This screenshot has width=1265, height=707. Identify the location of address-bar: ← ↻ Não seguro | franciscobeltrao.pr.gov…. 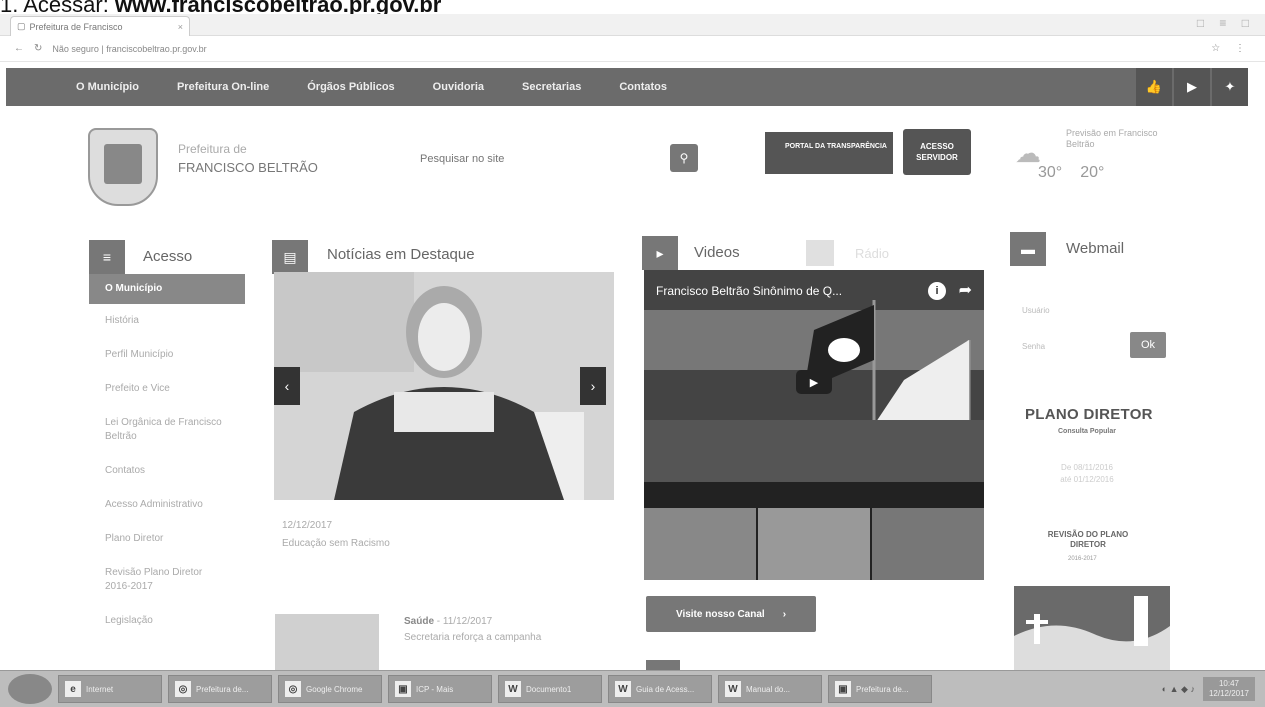
(632, 49).